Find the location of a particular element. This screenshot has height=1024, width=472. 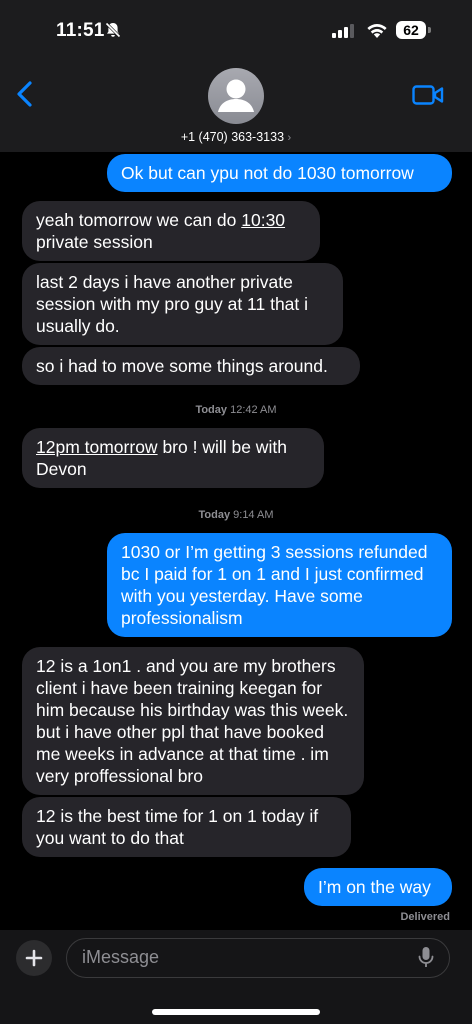

home-indicator is located at coordinates (236, 1012).